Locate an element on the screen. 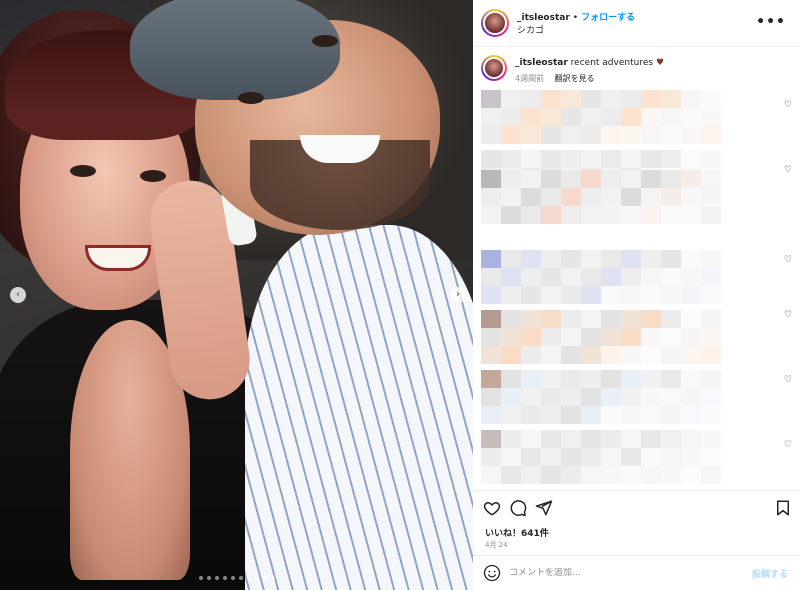 The width and height of the screenshot is (800, 590). emoji-icon is located at coordinates (492, 573).